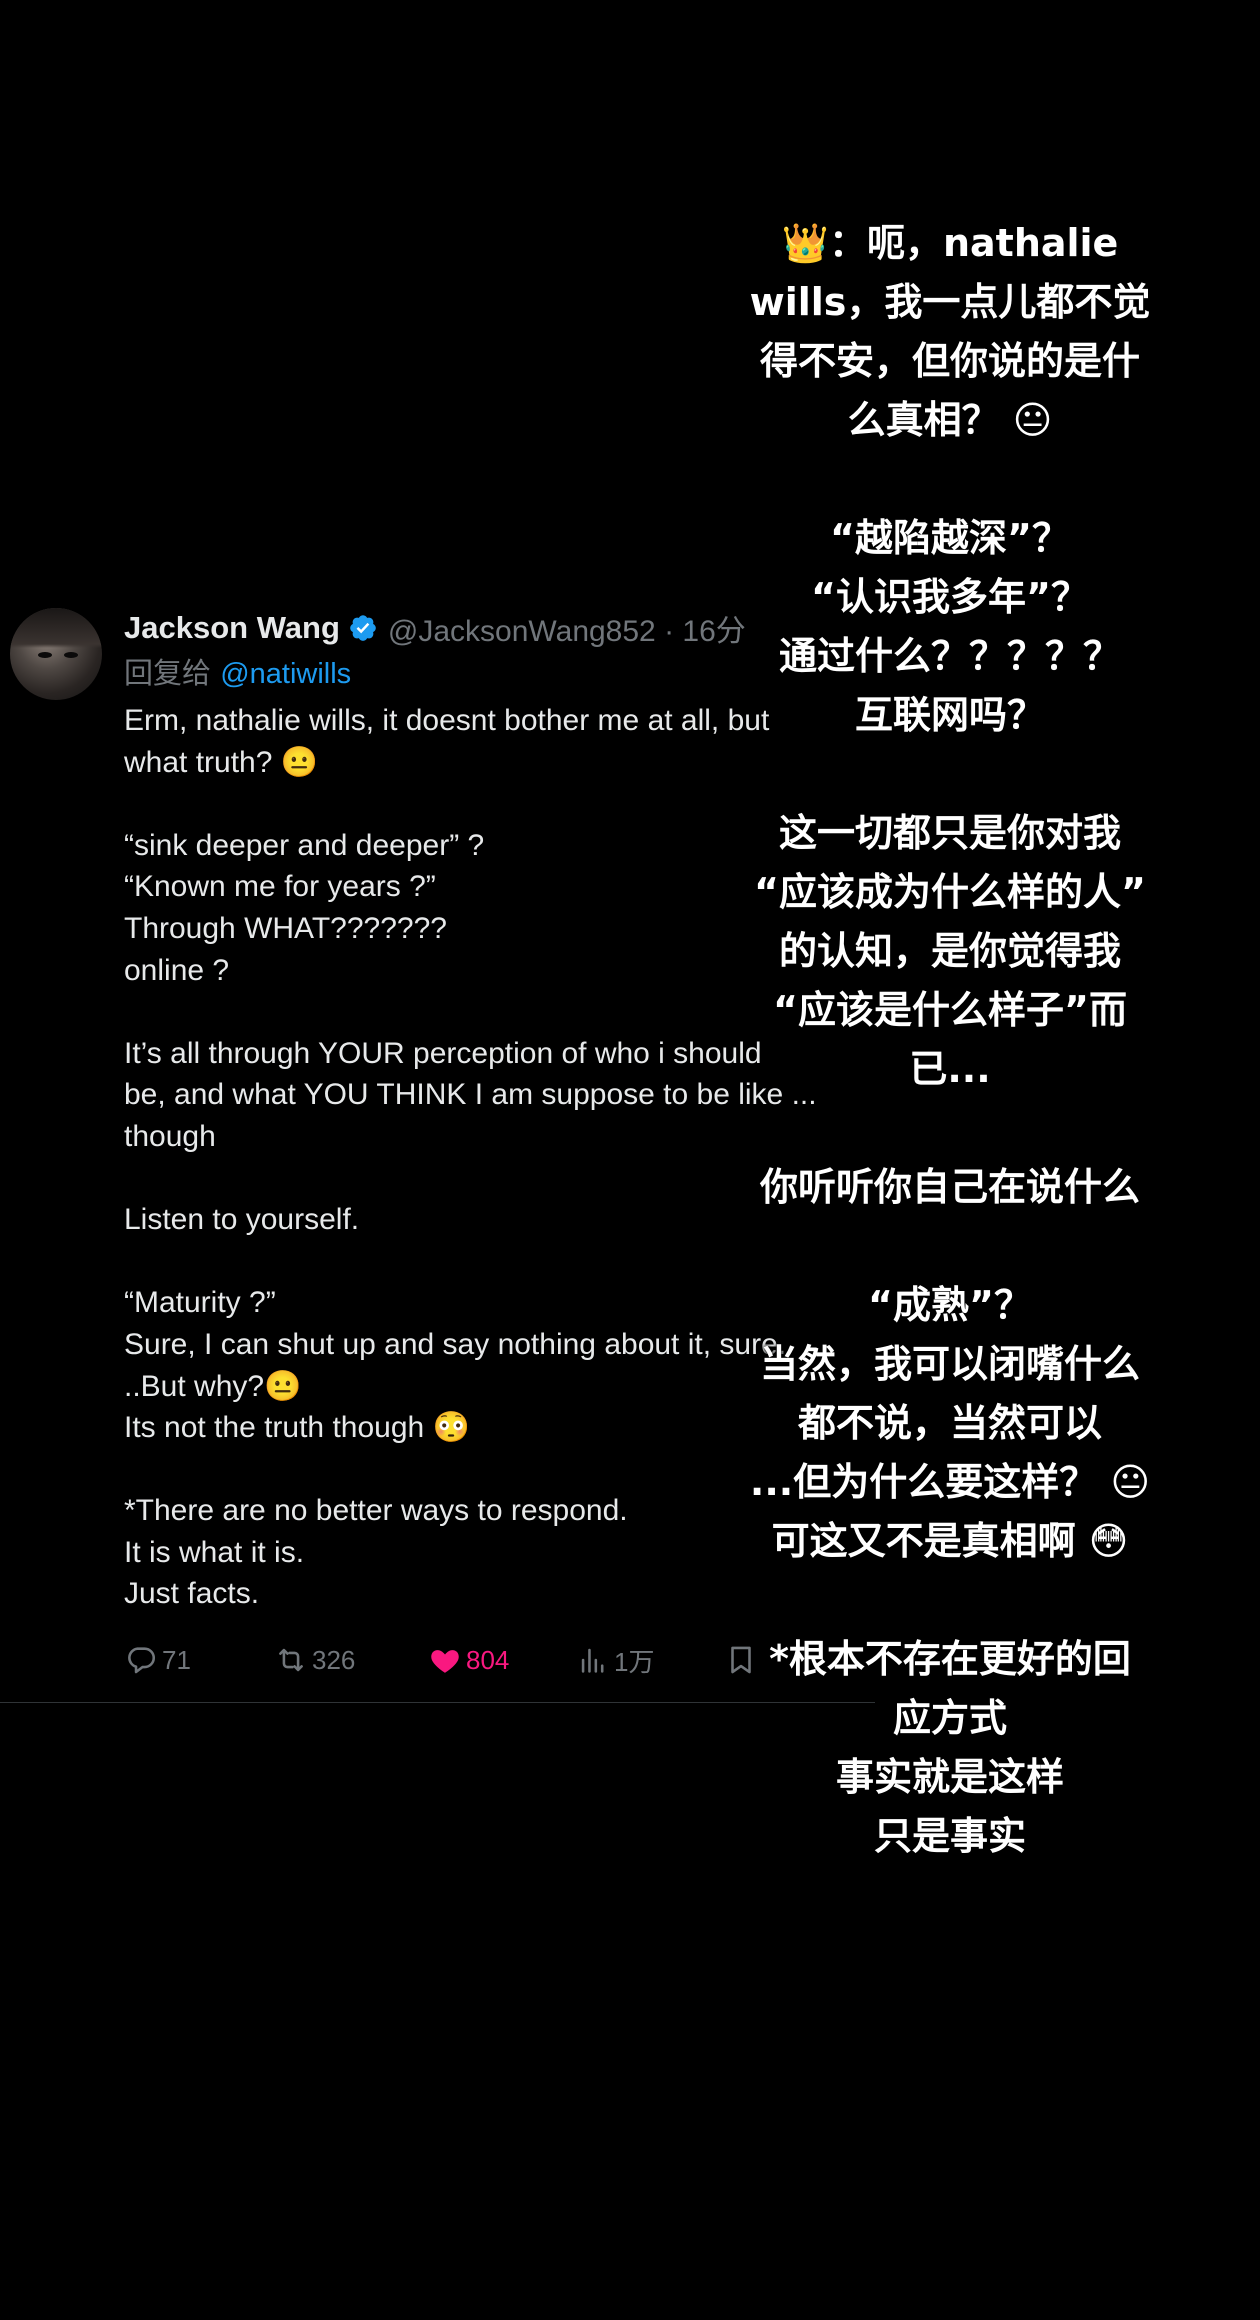 The width and height of the screenshot is (1260, 2320). I want to click on repost-count: 326, so click(334, 1659).